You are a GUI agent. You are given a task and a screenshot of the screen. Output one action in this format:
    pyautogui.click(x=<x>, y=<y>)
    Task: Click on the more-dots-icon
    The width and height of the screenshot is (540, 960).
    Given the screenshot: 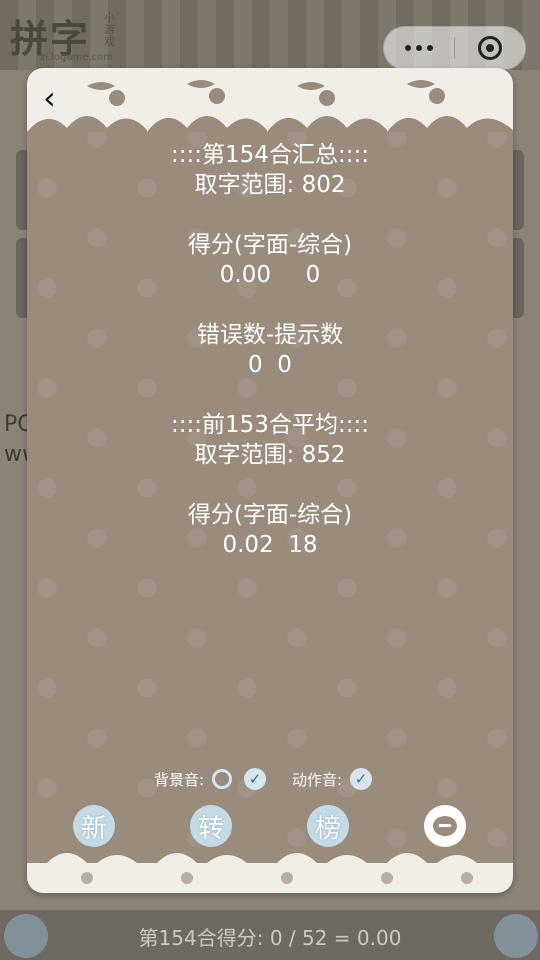 What is the action you would take?
    pyautogui.click(x=419, y=48)
    